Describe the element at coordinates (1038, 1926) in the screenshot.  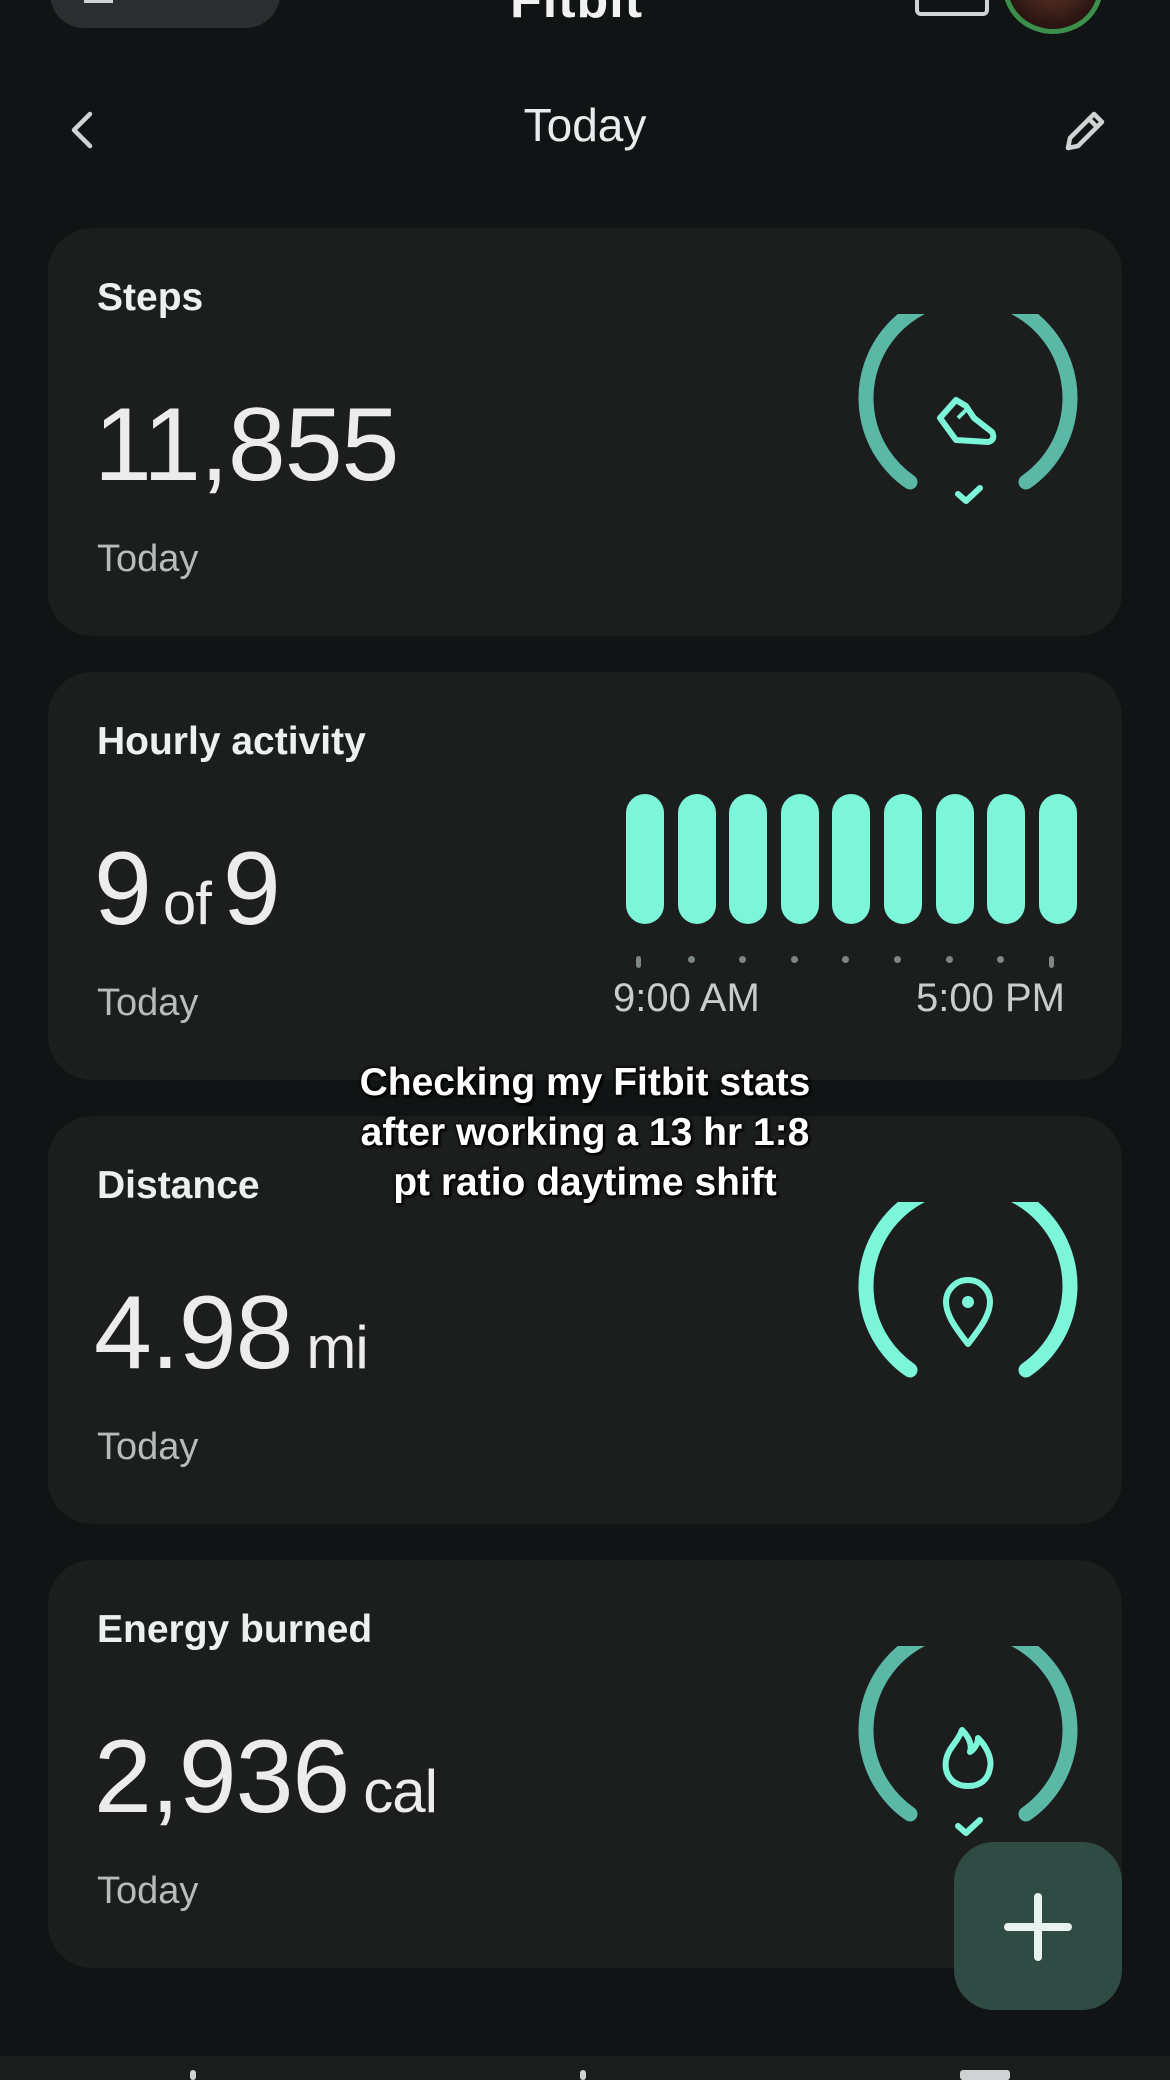
I see `add-button` at that location.